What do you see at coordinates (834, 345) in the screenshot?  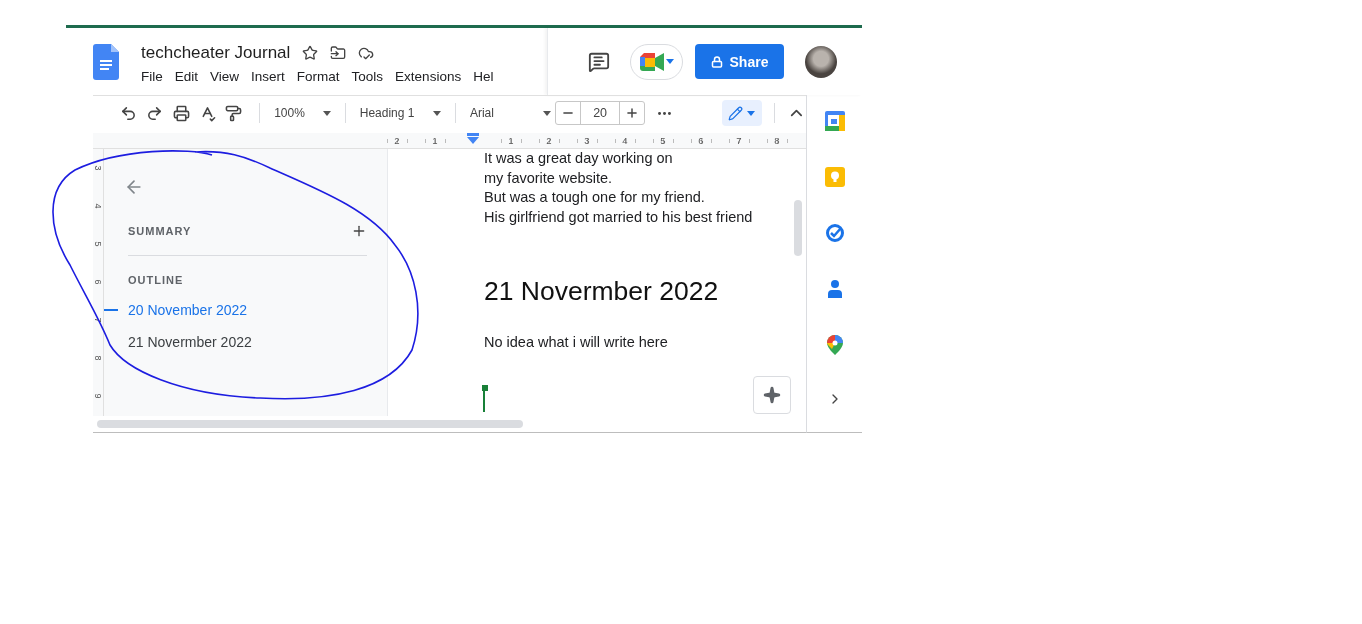 I see `map-pin-icon` at bounding box center [834, 345].